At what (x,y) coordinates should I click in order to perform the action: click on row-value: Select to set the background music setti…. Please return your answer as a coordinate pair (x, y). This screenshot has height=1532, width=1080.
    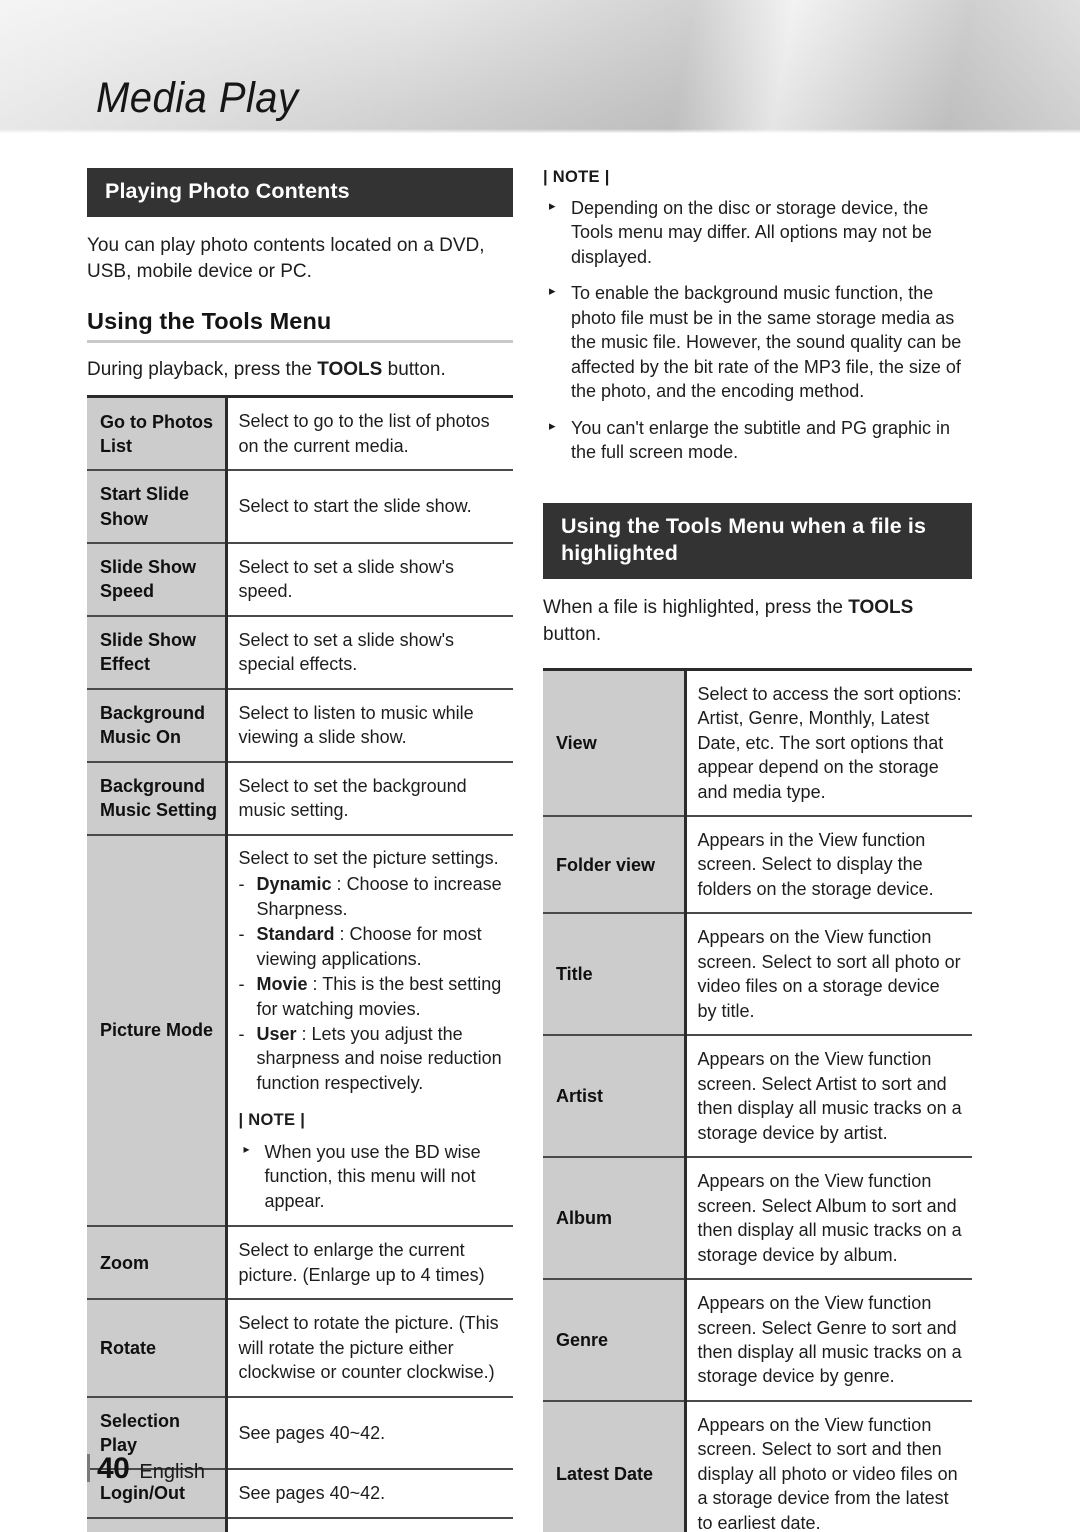
    Looking at the image, I should click on (369, 798).